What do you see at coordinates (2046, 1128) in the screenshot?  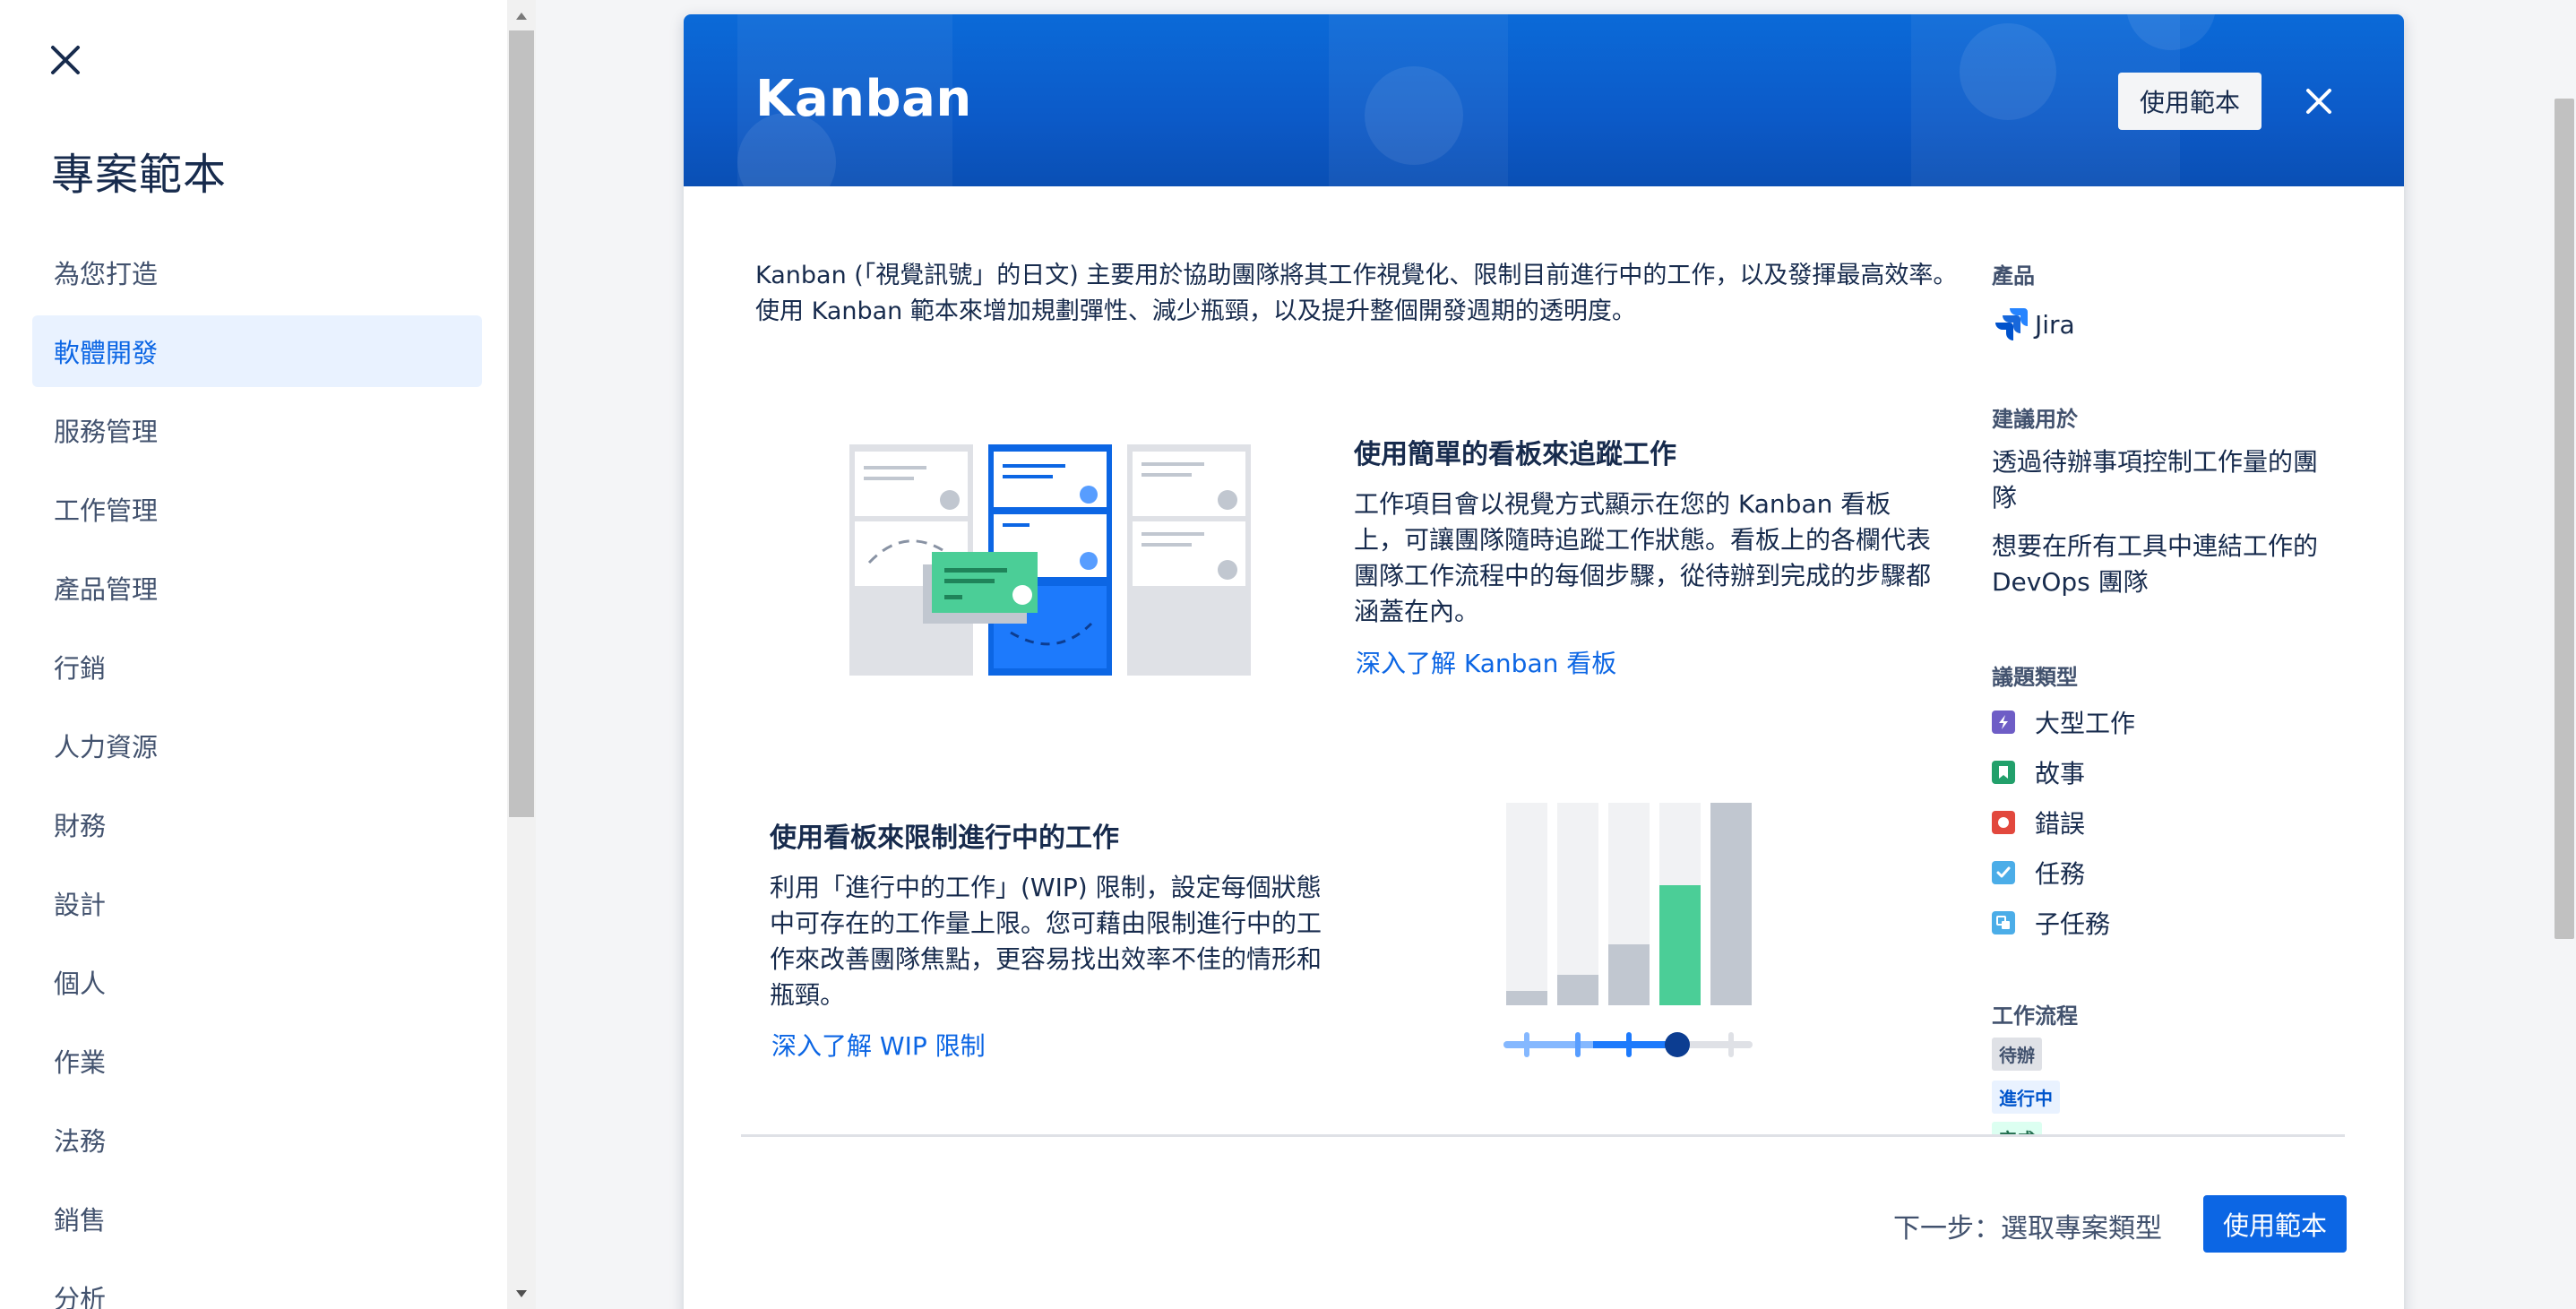 I see `workflow-status-clip: 完成` at bounding box center [2046, 1128].